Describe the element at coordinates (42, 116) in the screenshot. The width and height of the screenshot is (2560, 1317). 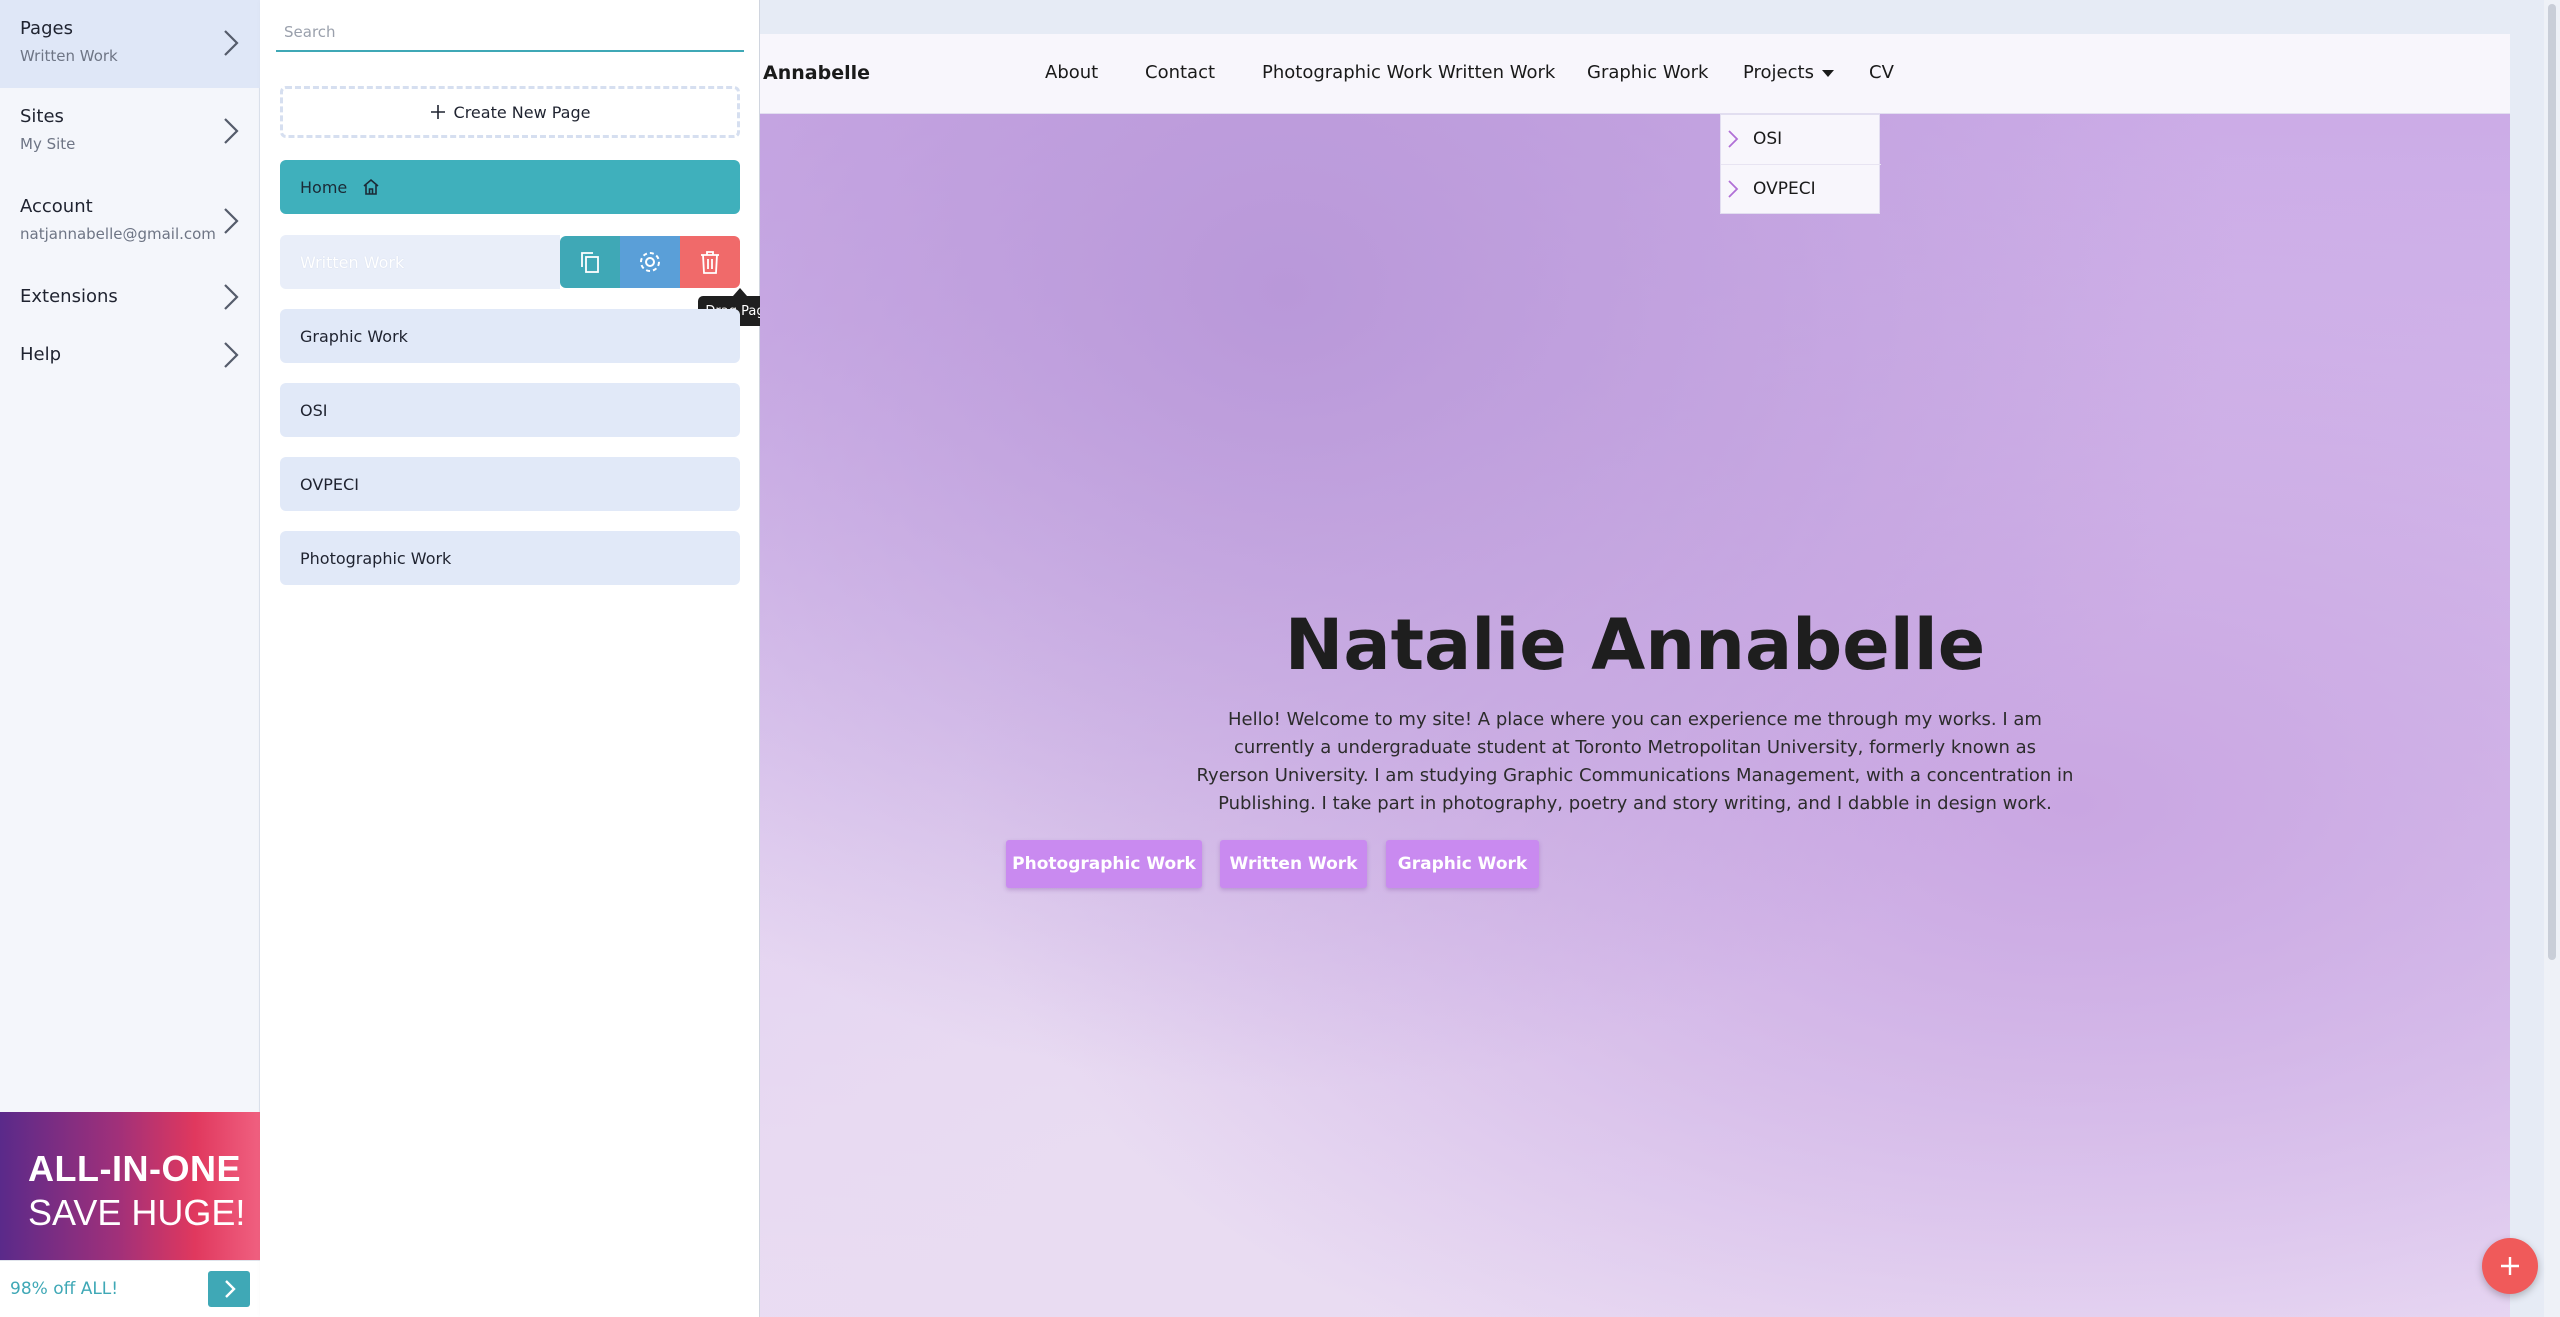
I see `nav-item-title: Sites` at that location.